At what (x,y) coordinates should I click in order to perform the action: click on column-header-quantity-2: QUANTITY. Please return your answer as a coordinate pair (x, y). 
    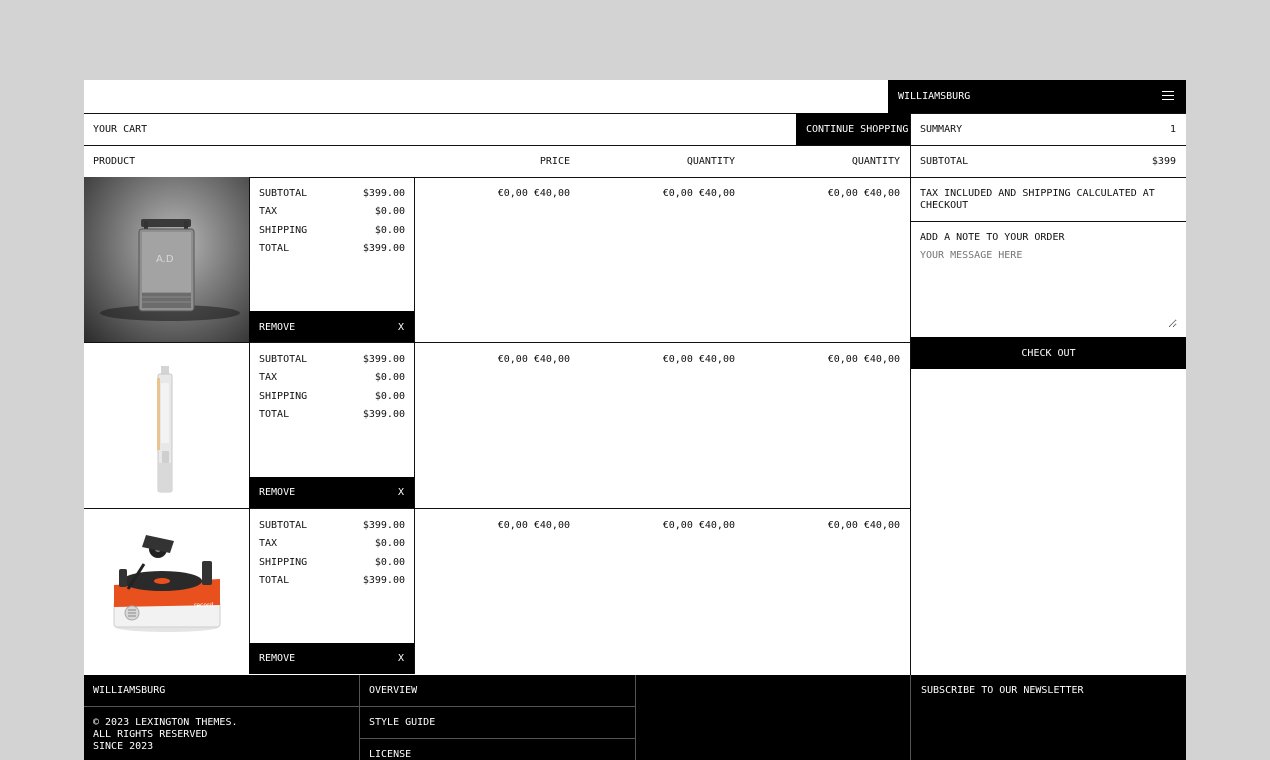
    Looking at the image, I should click on (875, 161).